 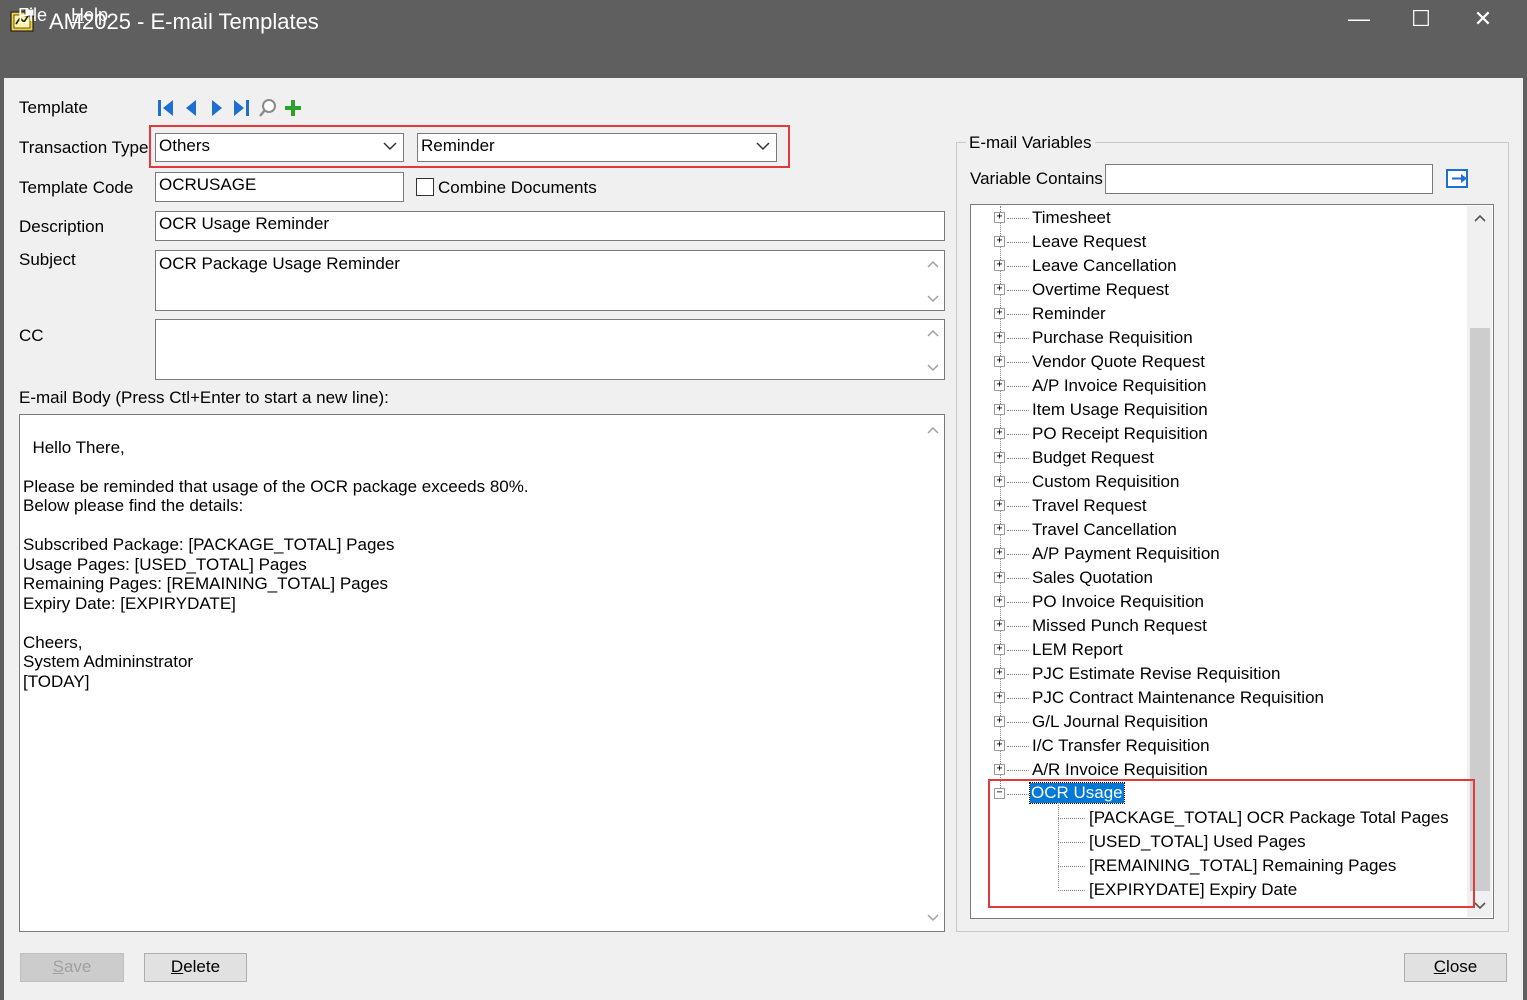 What do you see at coordinates (241, 108) in the screenshot?
I see `last-record-icon` at bounding box center [241, 108].